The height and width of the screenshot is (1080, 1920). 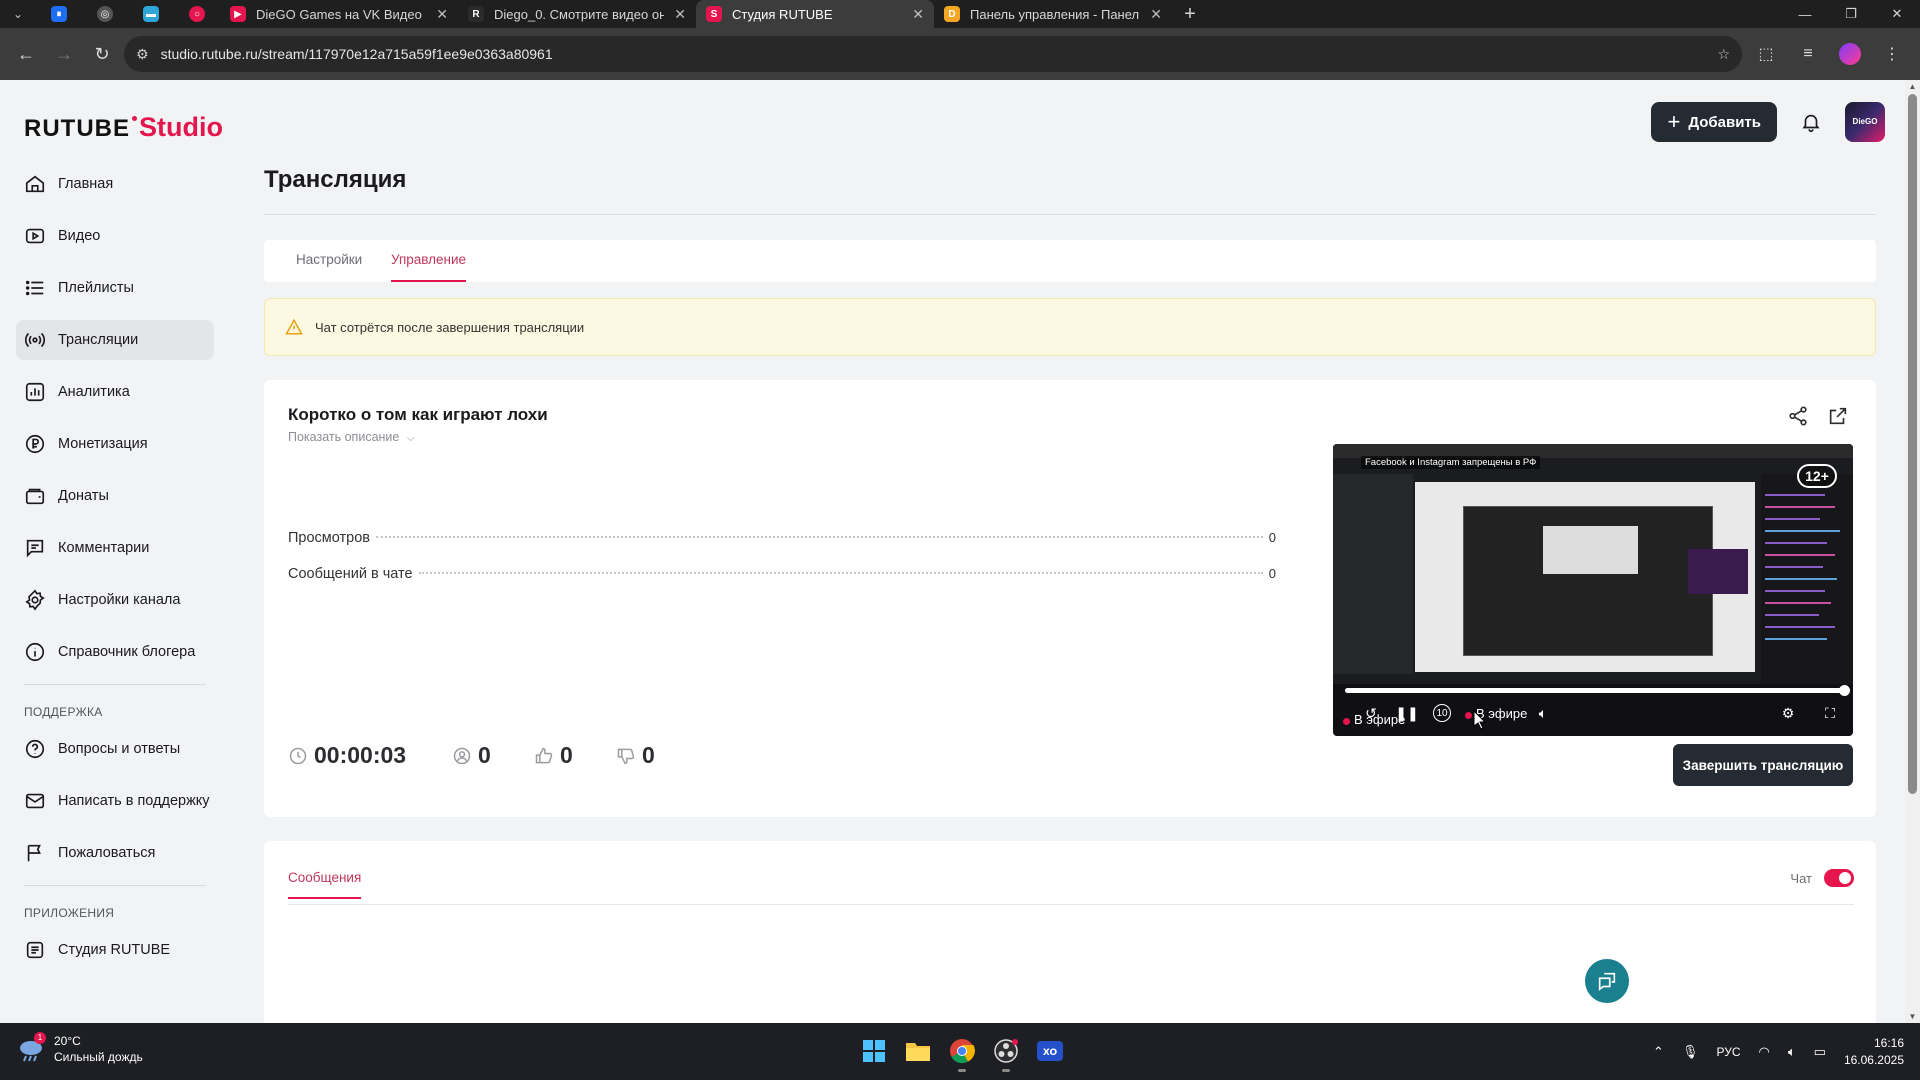 I want to click on browser-menu-icon: ⋮, so click(x=1892, y=54).